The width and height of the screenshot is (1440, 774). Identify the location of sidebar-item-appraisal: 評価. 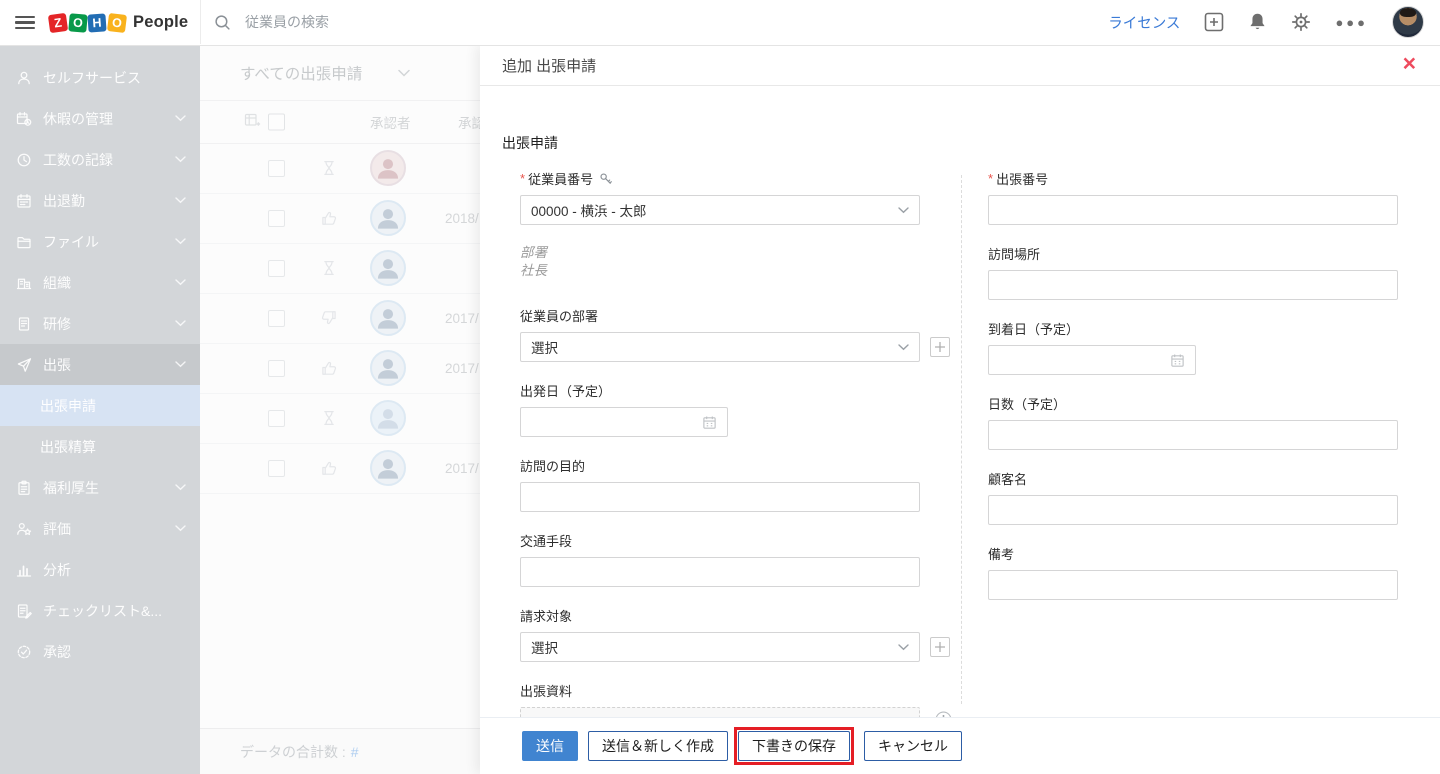
(100, 528).